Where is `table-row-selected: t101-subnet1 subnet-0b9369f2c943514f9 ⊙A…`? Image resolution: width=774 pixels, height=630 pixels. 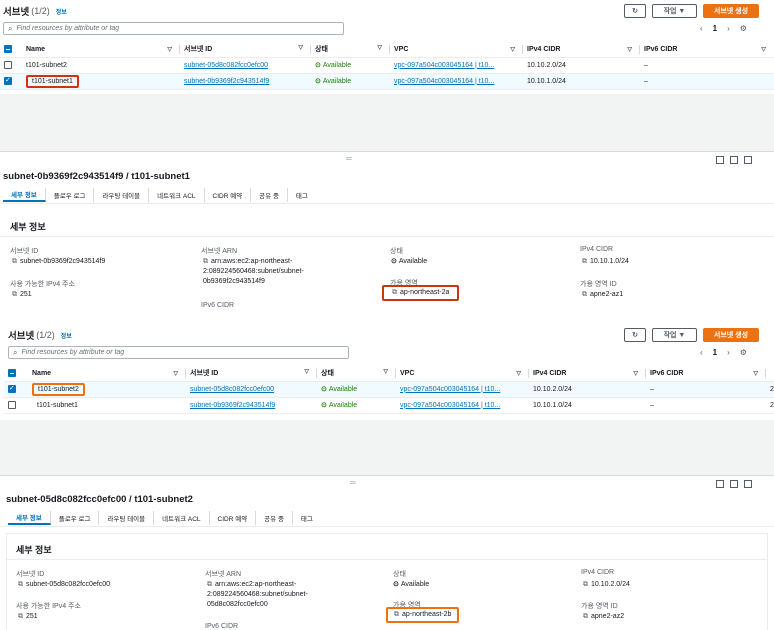
table-row-selected: t101-subnet1 subnet-0b9369f2c943514f9 ⊙A… is located at coordinates (387, 81).